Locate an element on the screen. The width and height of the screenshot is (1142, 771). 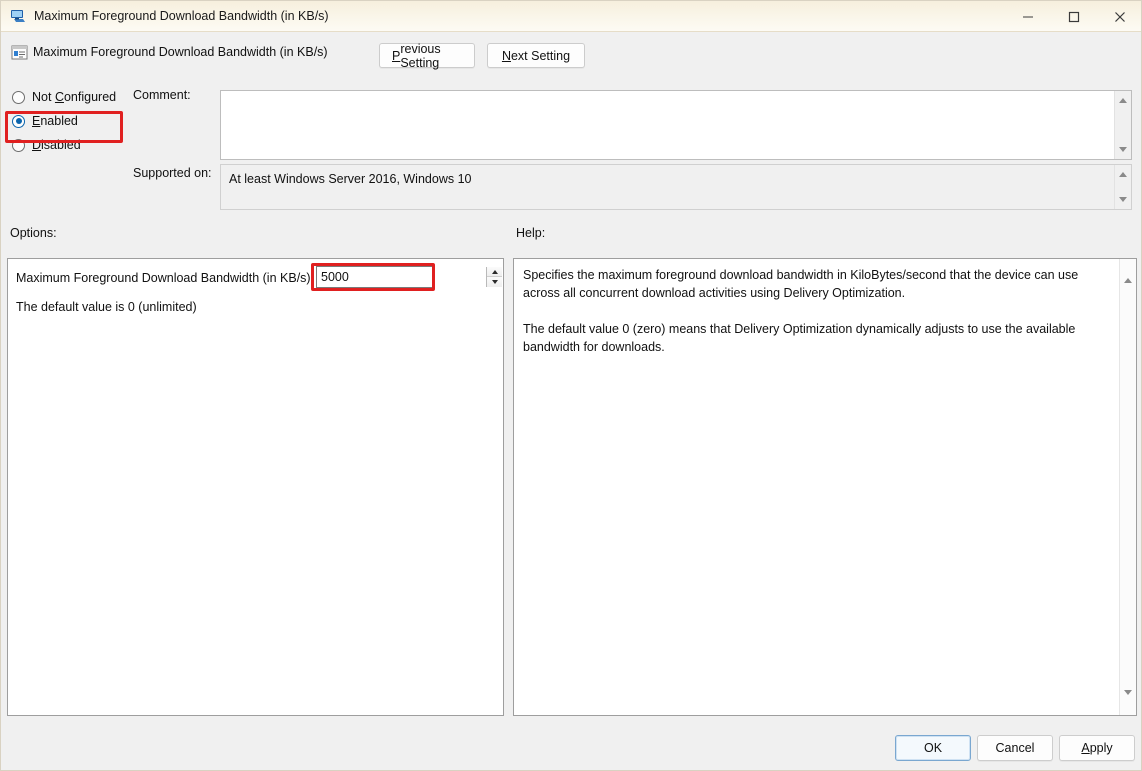
help-scroll-up-button is located at coordinates (1128, 272).